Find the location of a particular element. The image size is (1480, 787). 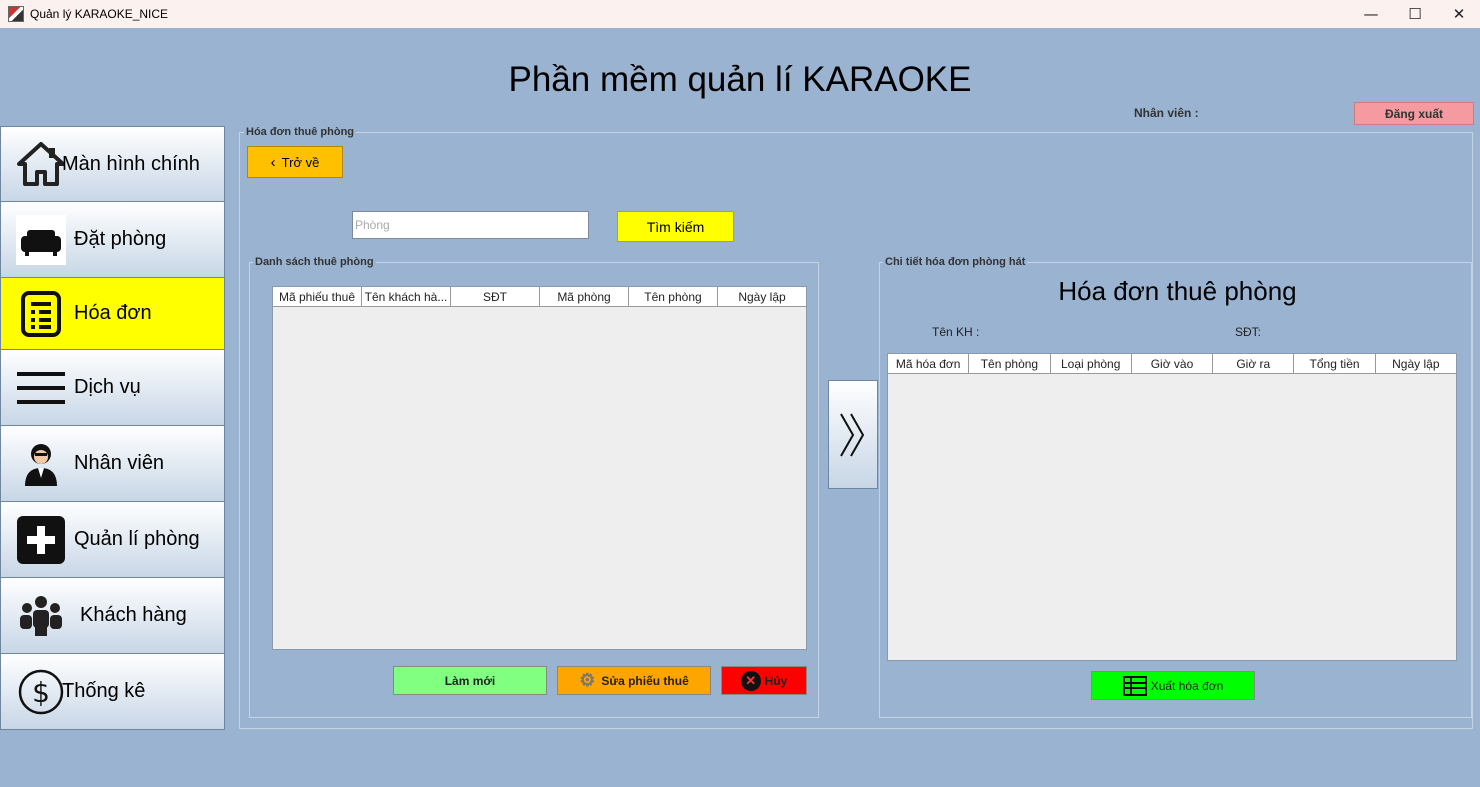

back-button-label: Trở về is located at coordinates (300, 162).